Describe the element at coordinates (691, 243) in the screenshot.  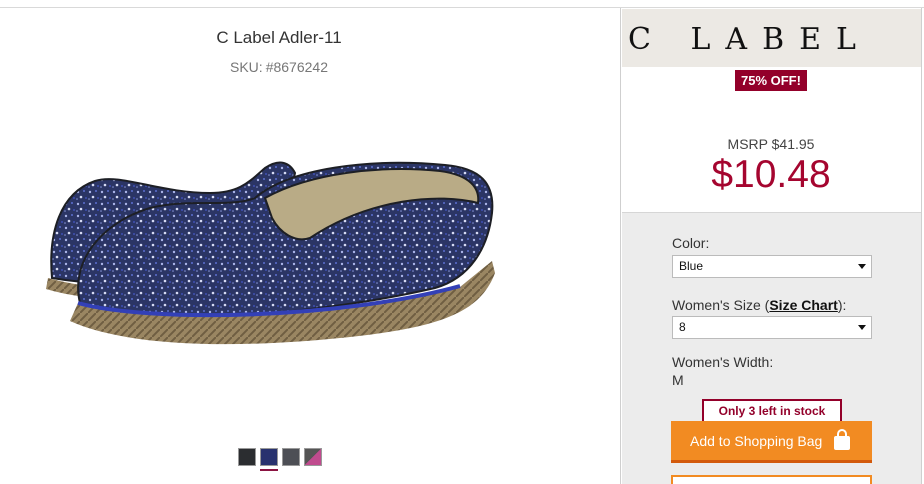
I see `color-label: Color:` at that location.